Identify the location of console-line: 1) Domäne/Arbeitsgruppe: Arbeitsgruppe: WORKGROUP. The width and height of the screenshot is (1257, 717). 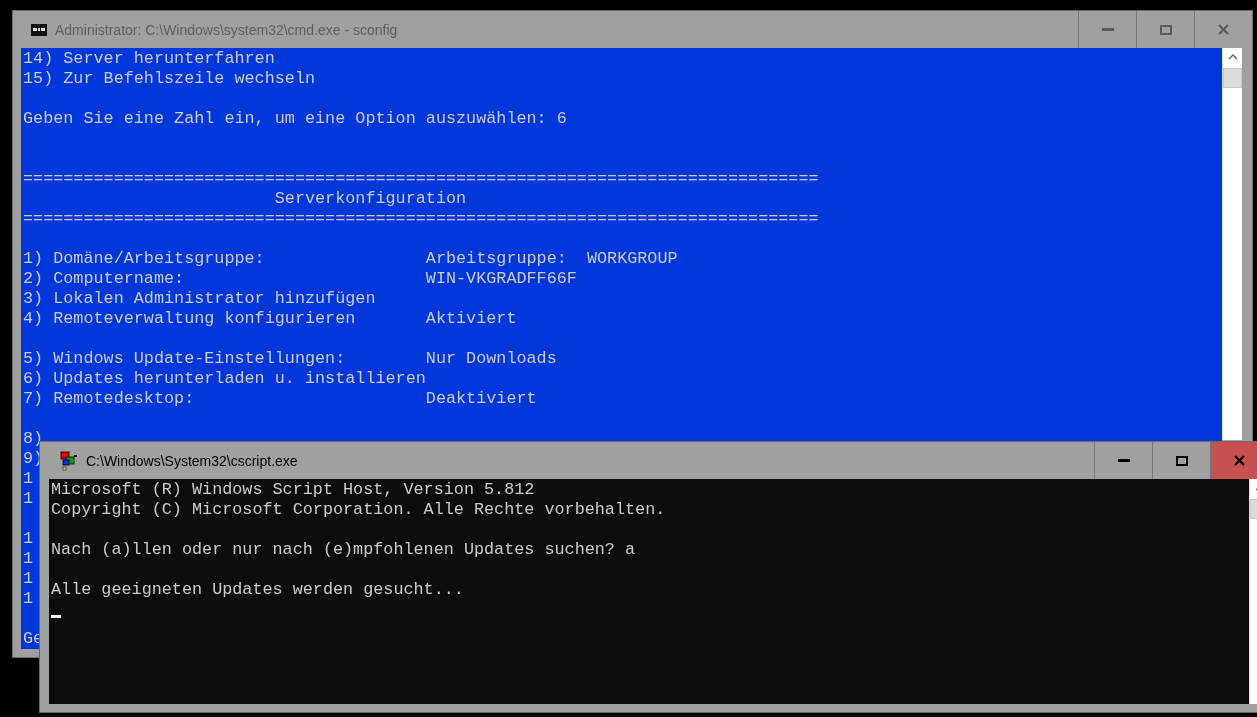
(350, 259).